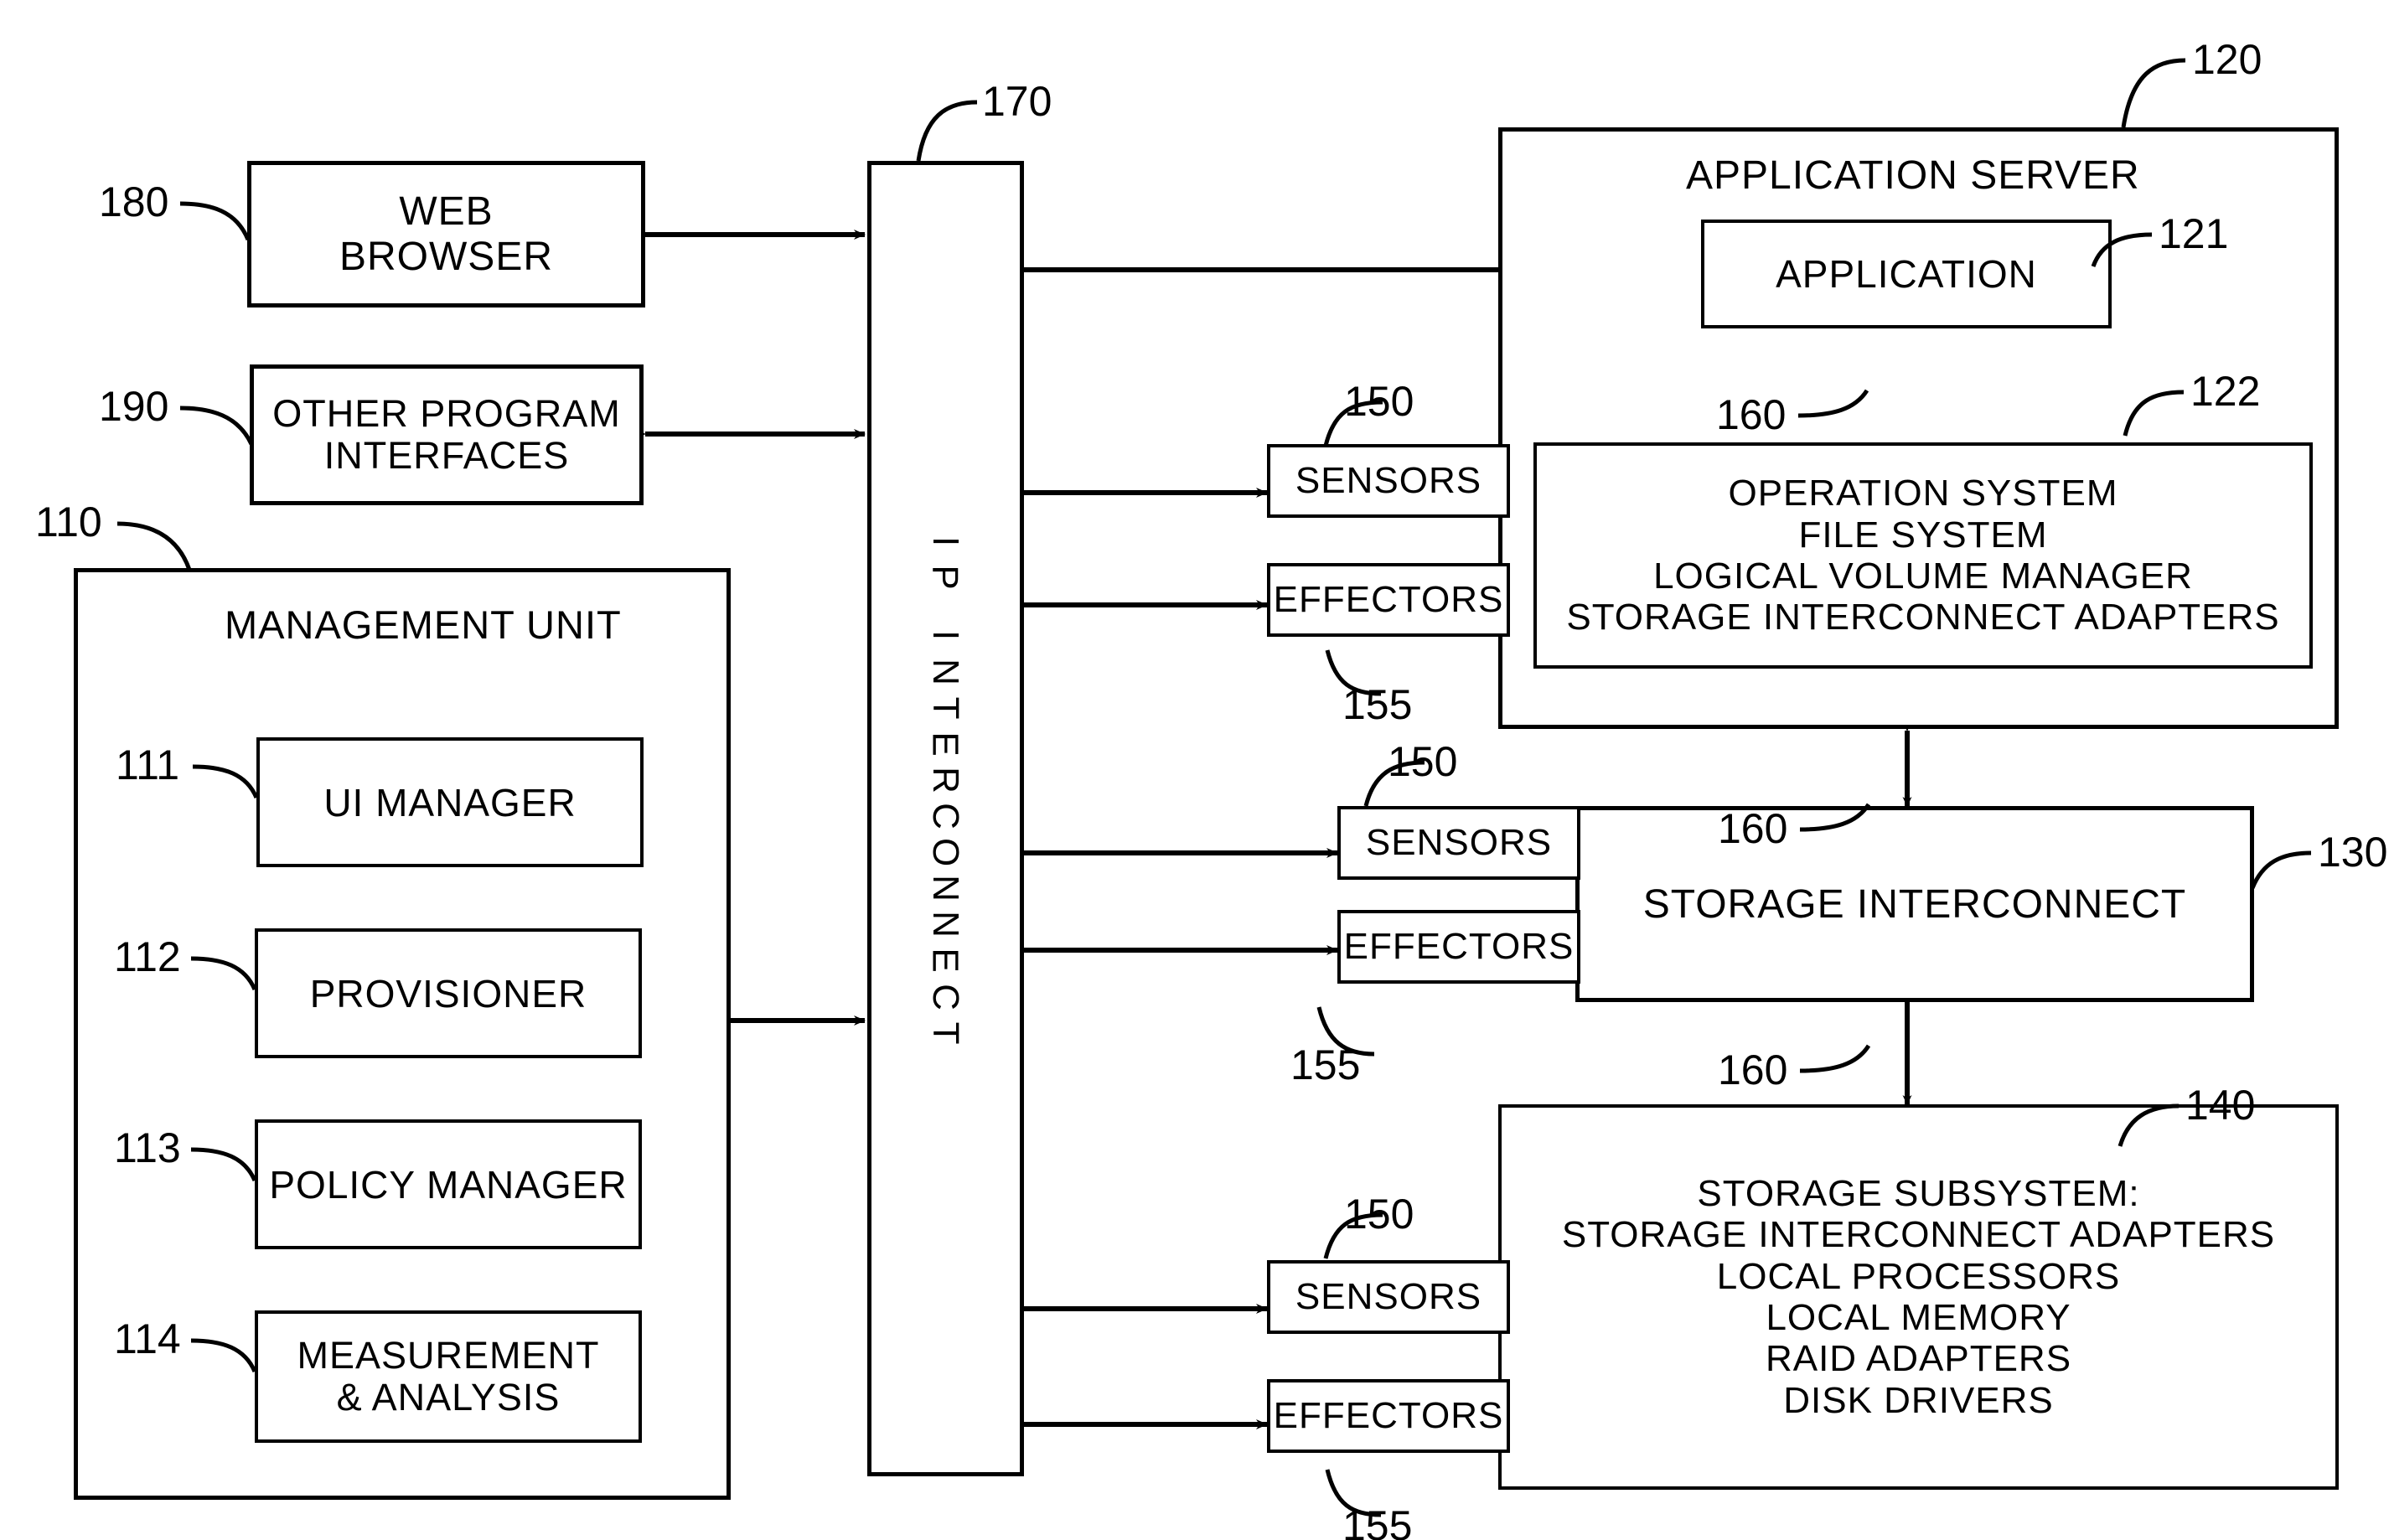  Describe the element at coordinates (1423, 761) in the screenshot. I see `ref-number-150-si: 150` at that location.